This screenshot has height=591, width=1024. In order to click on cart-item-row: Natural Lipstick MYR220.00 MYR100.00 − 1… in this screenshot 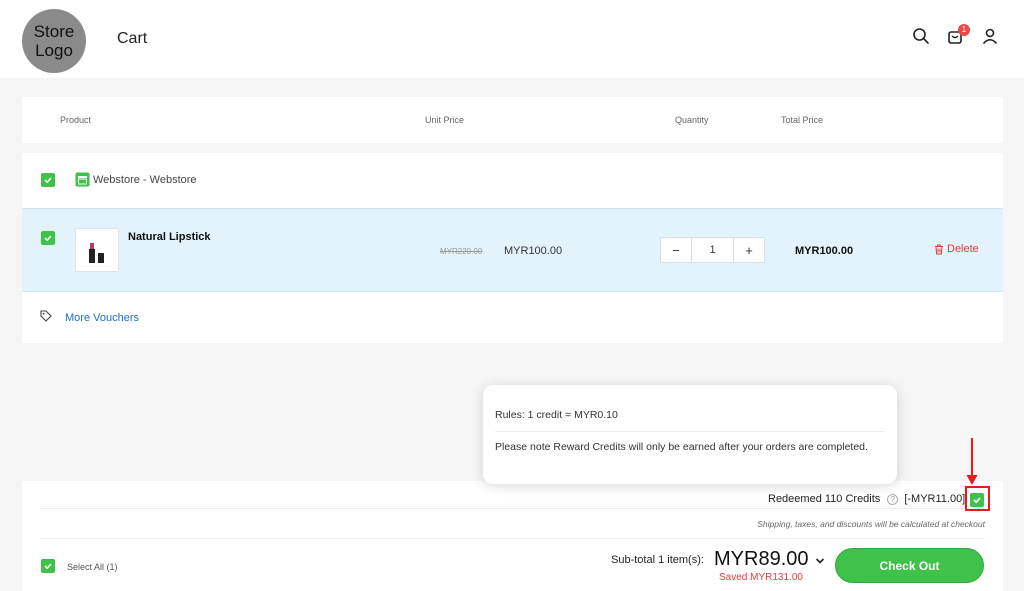, I will do `click(512, 250)`.